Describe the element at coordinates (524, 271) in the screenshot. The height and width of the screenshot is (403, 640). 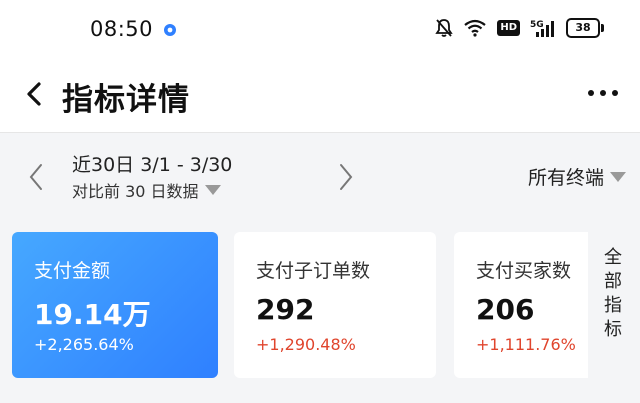
I see `metric-label: 支付买家数` at that location.